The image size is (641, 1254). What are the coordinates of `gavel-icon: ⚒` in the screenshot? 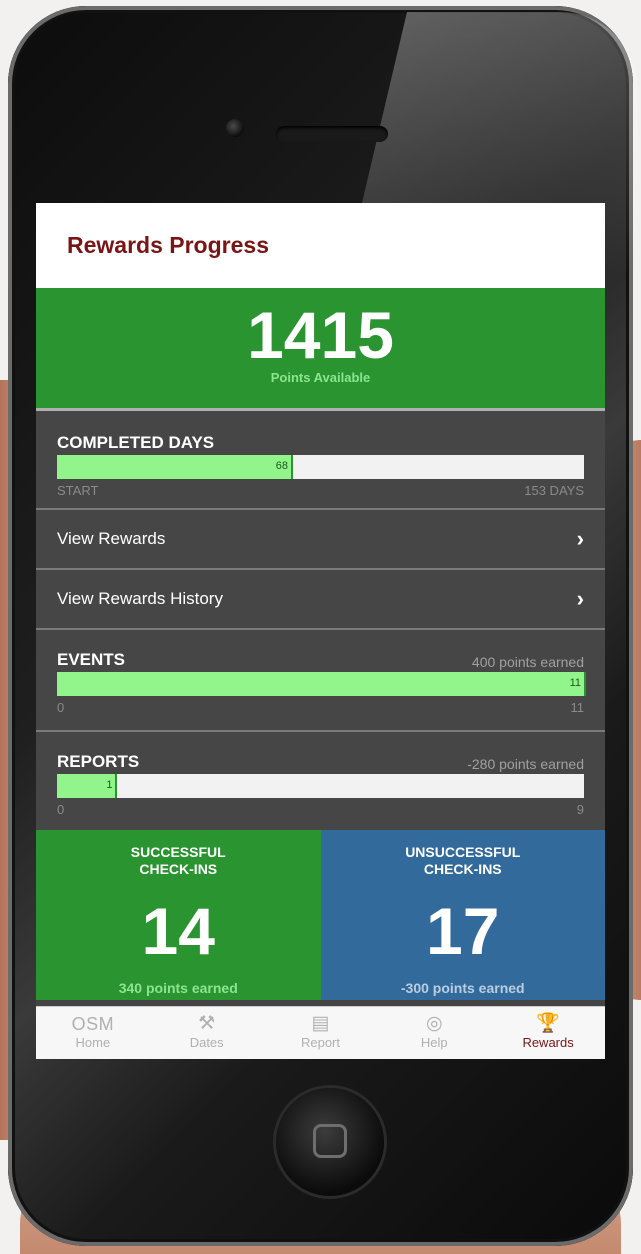 It's located at (207, 1023).